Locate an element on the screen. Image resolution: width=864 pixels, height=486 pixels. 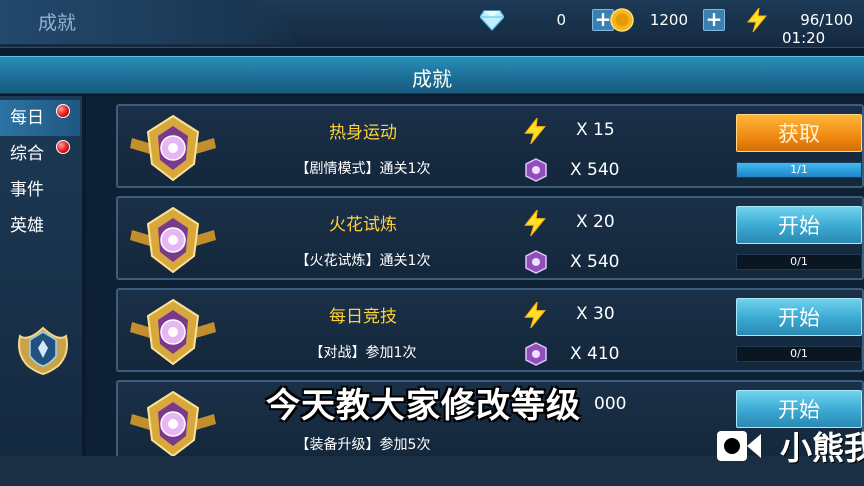
task-description: 【火花试炼】通关1次 is located at coordinates (363, 261).